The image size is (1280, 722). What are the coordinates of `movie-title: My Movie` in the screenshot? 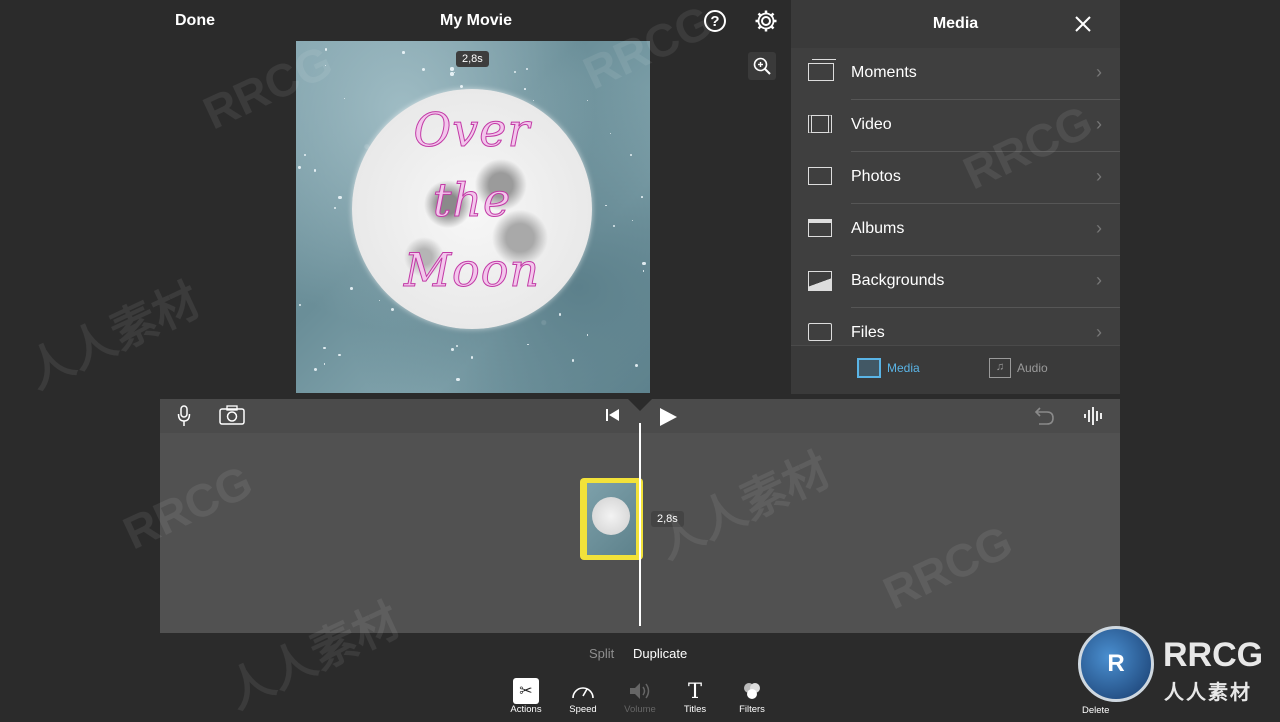 It's located at (476, 20).